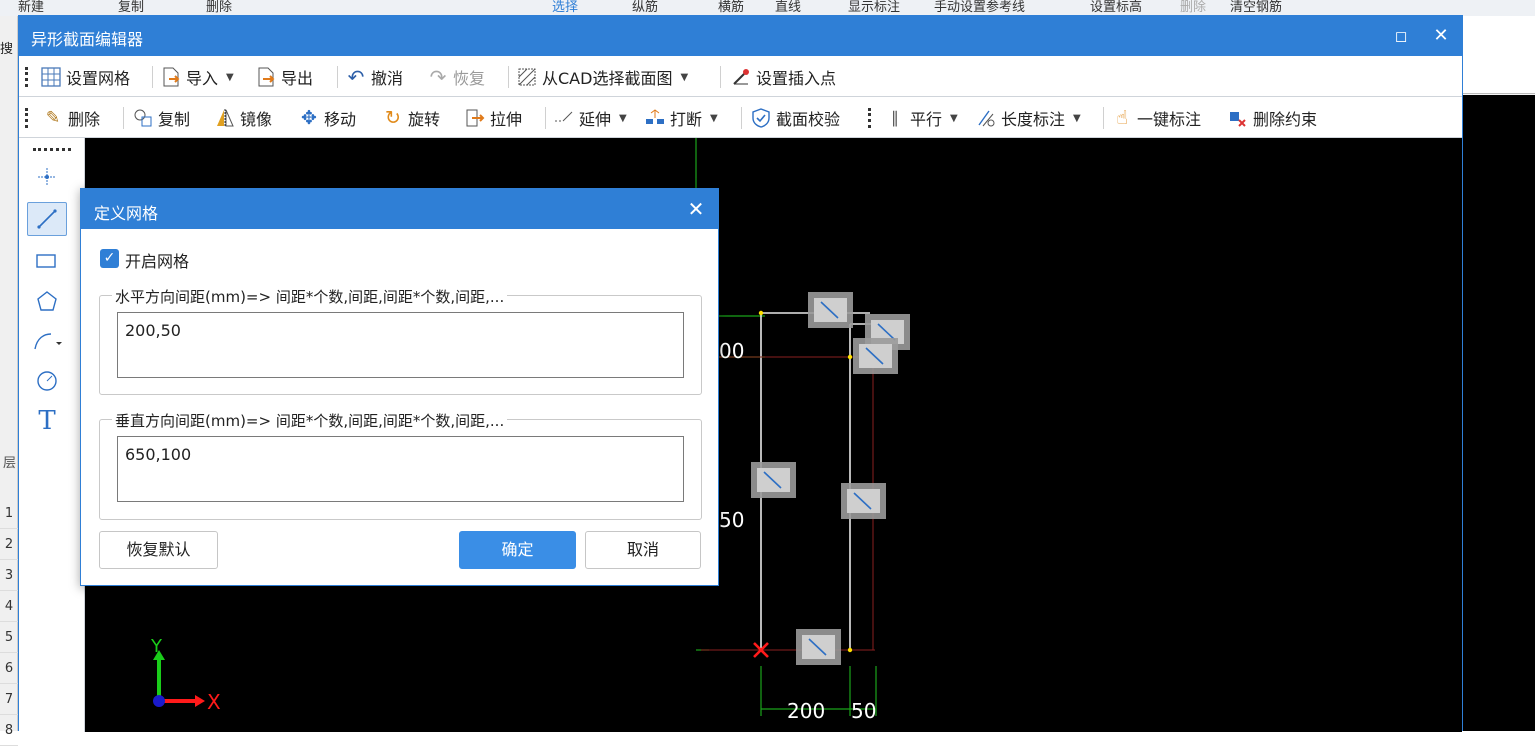 Image resolution: width=1535 pixels, height=746 pixels. I want to click on export-button: 导出, so click(284, 77).